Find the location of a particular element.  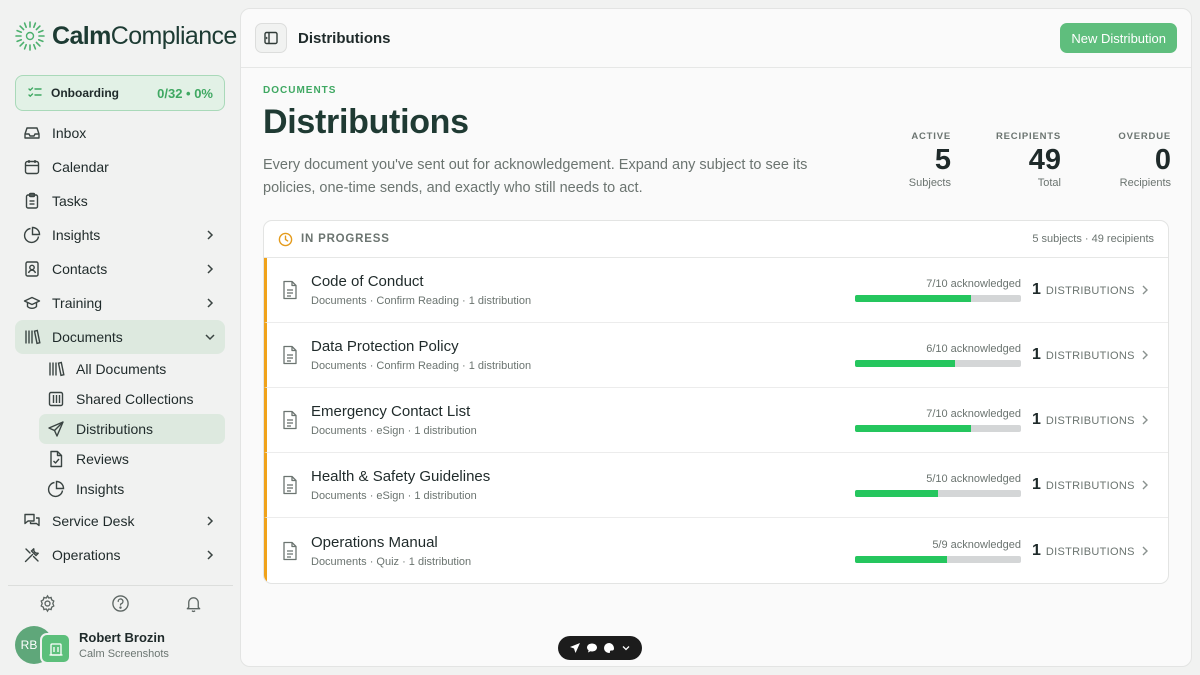

app-logo: CalmCompliance is located at coordinates (125, 36).